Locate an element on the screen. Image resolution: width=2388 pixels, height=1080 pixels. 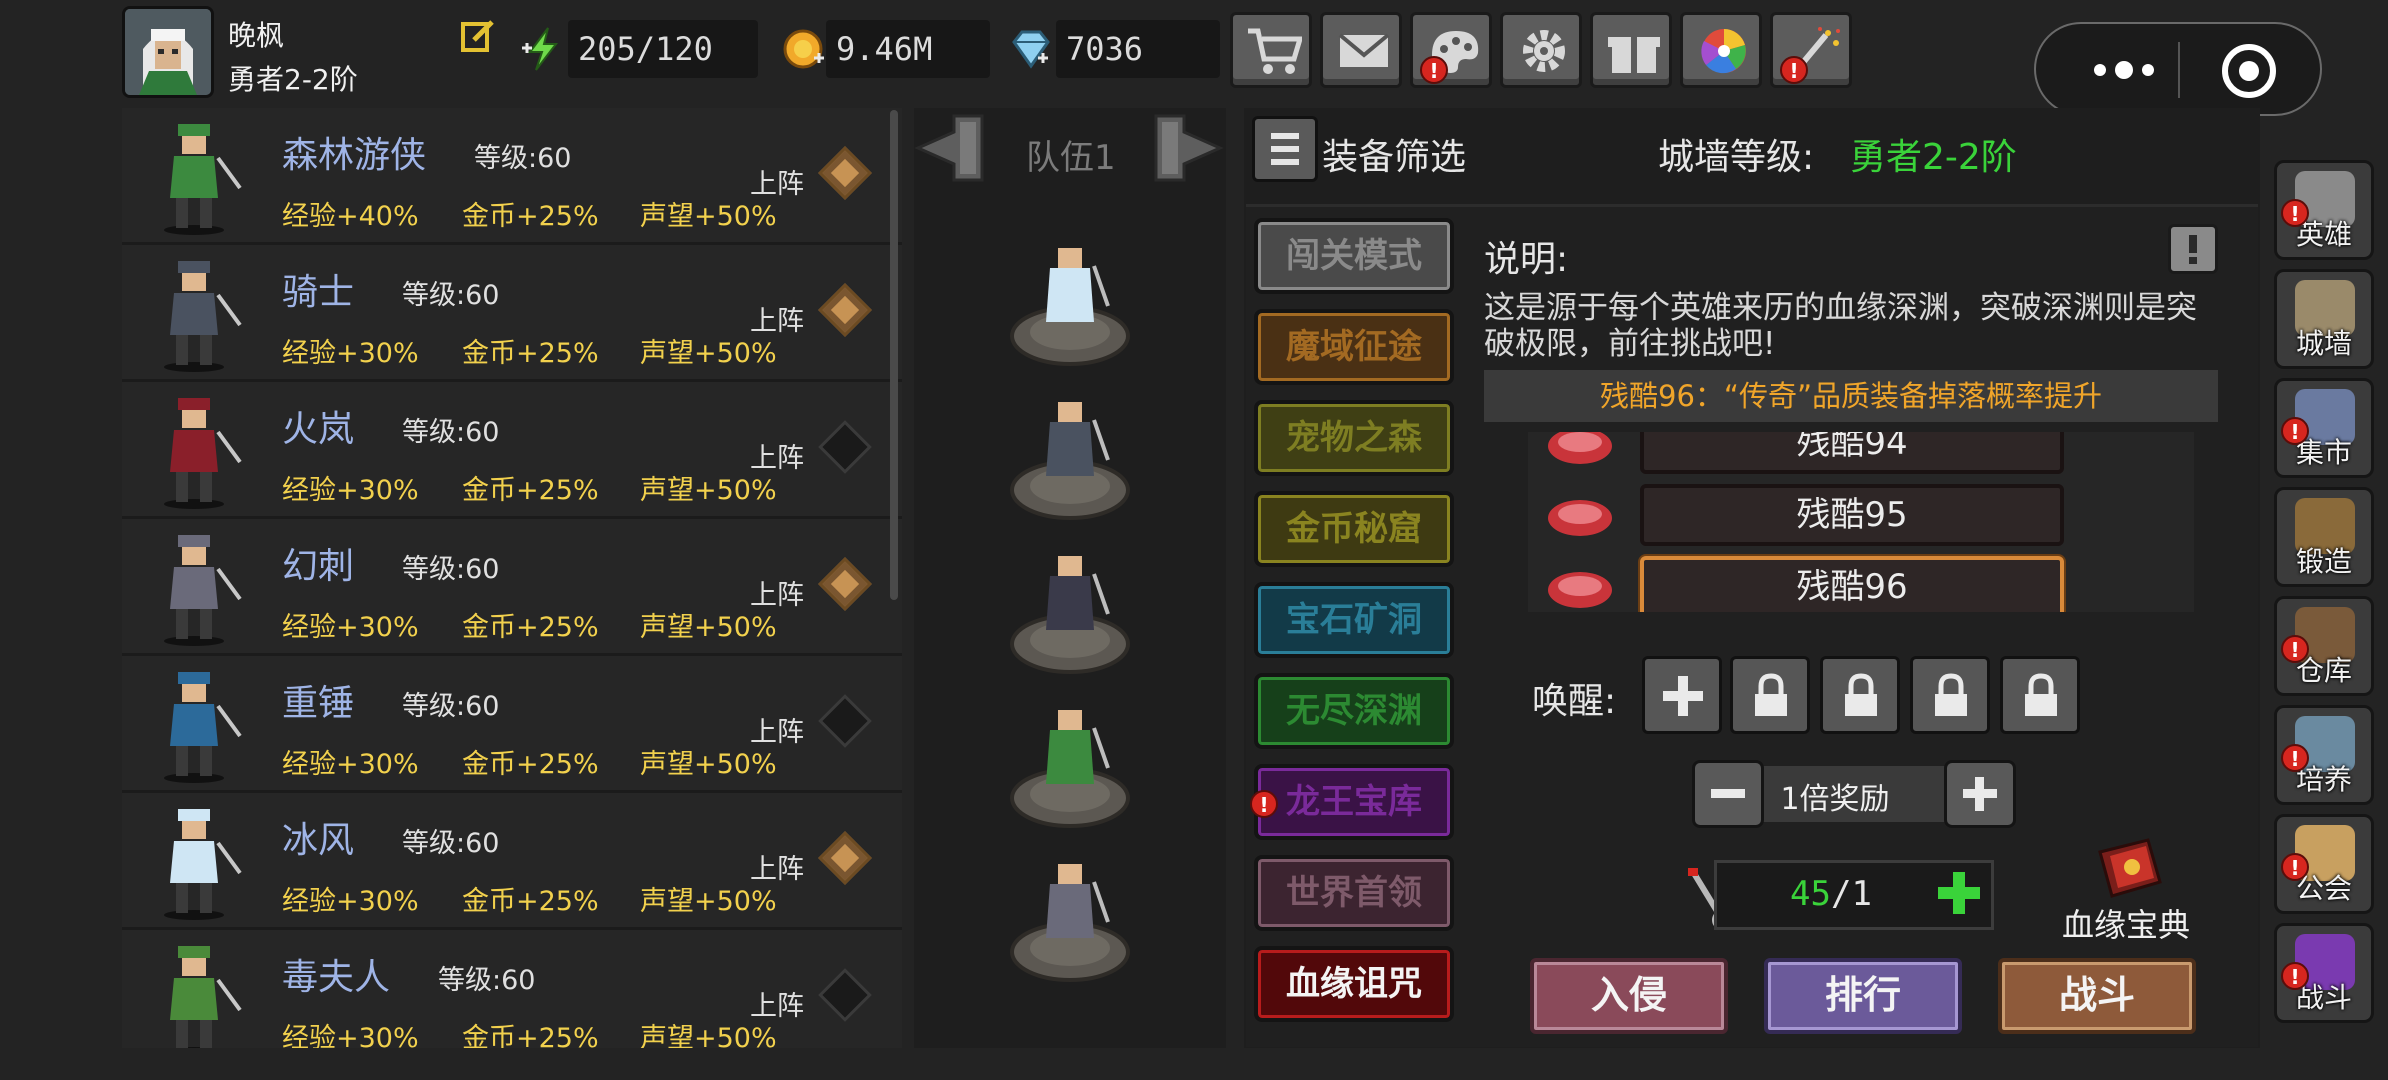
hero-row: 森林游侠 等级:60 经验+40% 金币+25% 声望+50% 上阵 is located at coordinates (512, 176).